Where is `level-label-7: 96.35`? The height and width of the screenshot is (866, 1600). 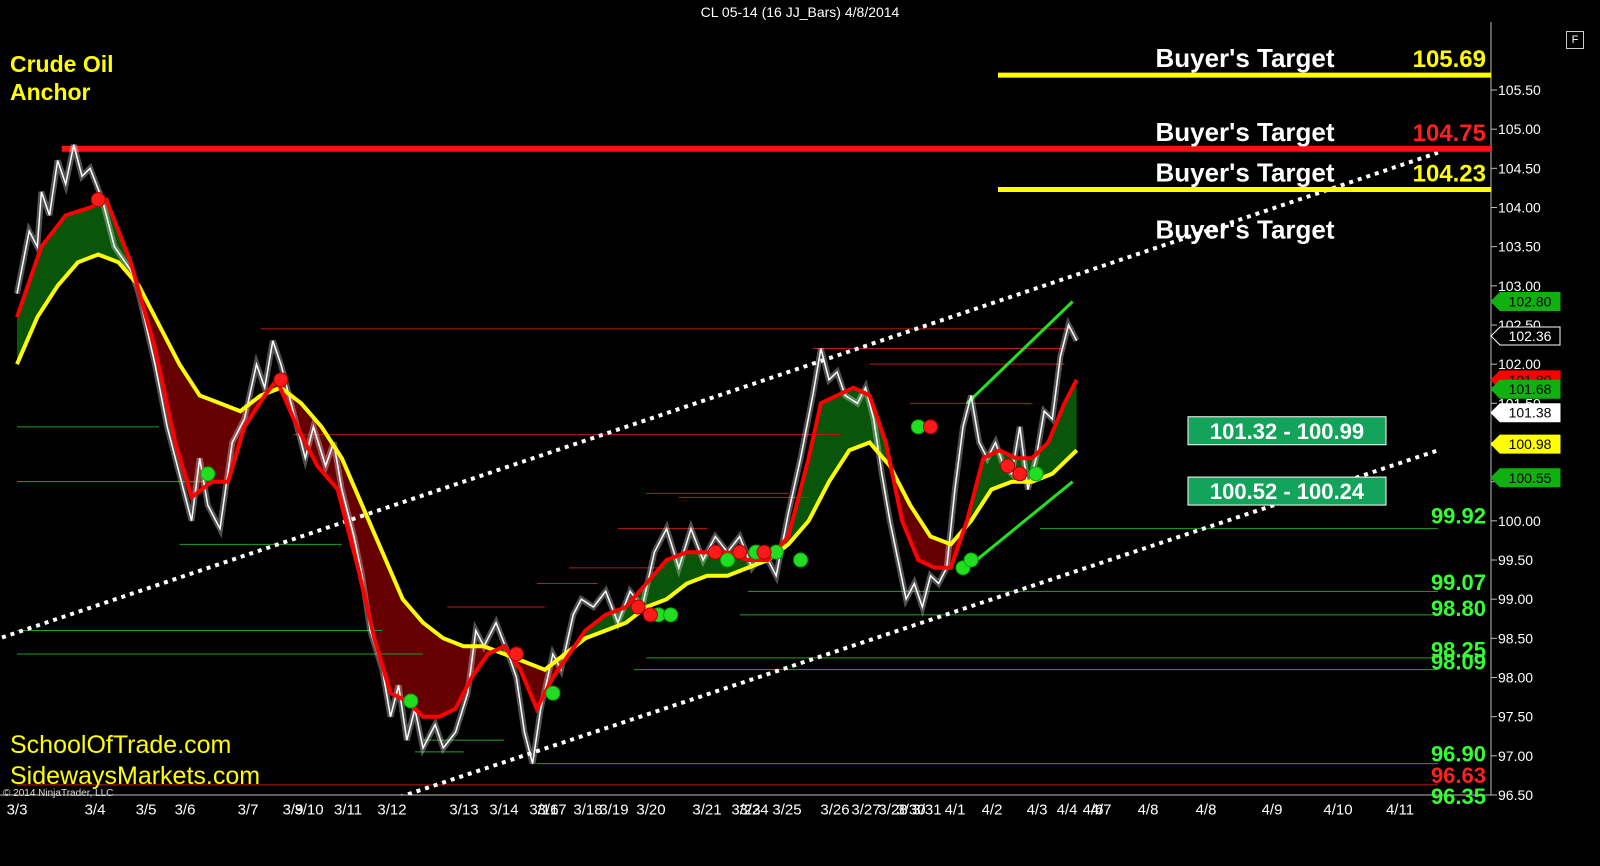 level-label-7: 96.35 is located at coordinates (1458, 796).